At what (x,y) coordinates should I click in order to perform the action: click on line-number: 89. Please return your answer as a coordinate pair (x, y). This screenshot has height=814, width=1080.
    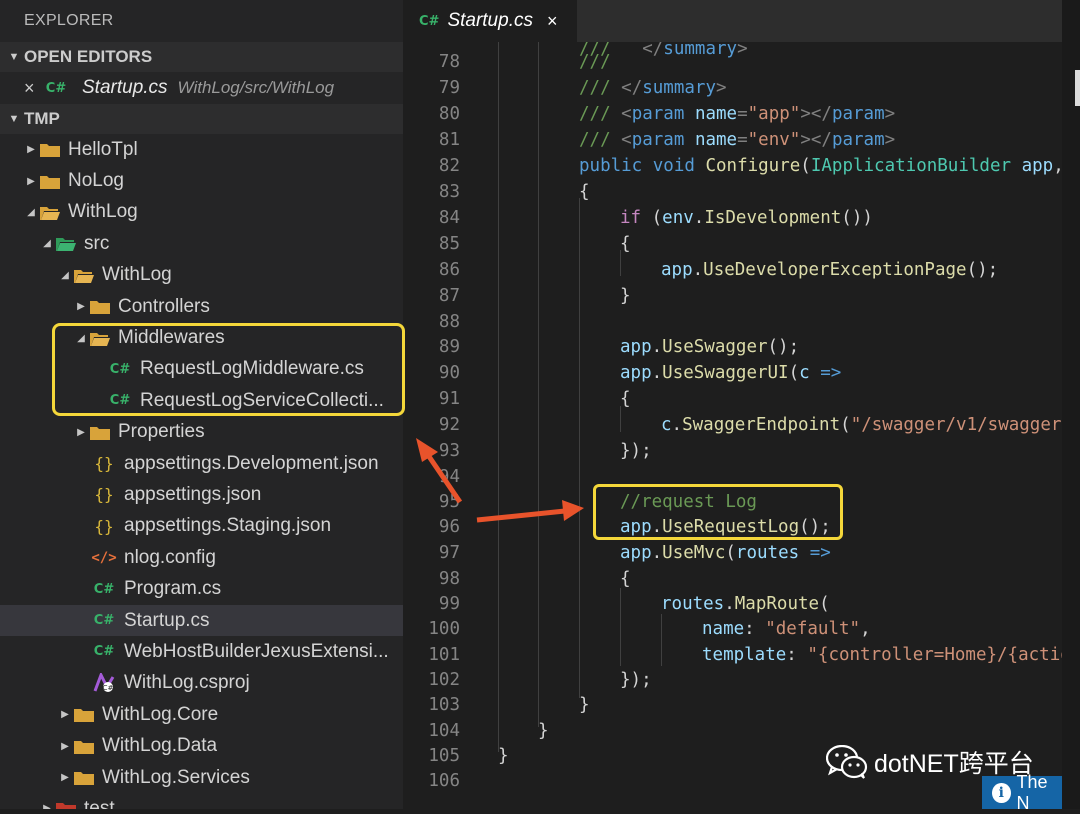
    Looking at the image, I should click on (449, 347).